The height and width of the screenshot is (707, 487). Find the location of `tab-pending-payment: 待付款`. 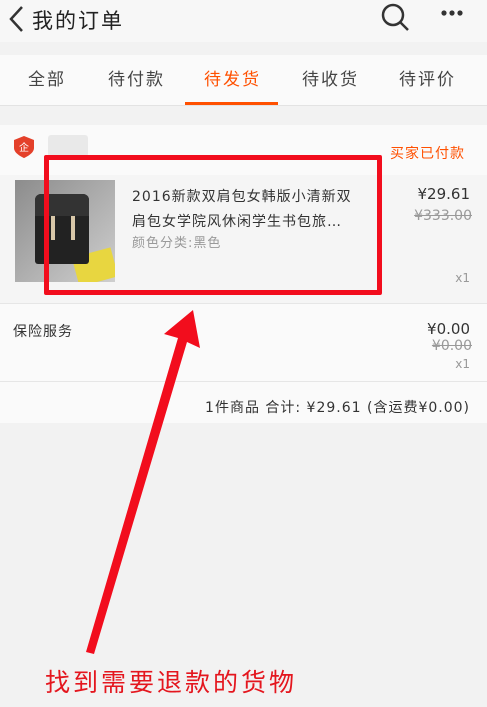

tab-pending-payment: 待付款 is located at coordinates (136, 77).